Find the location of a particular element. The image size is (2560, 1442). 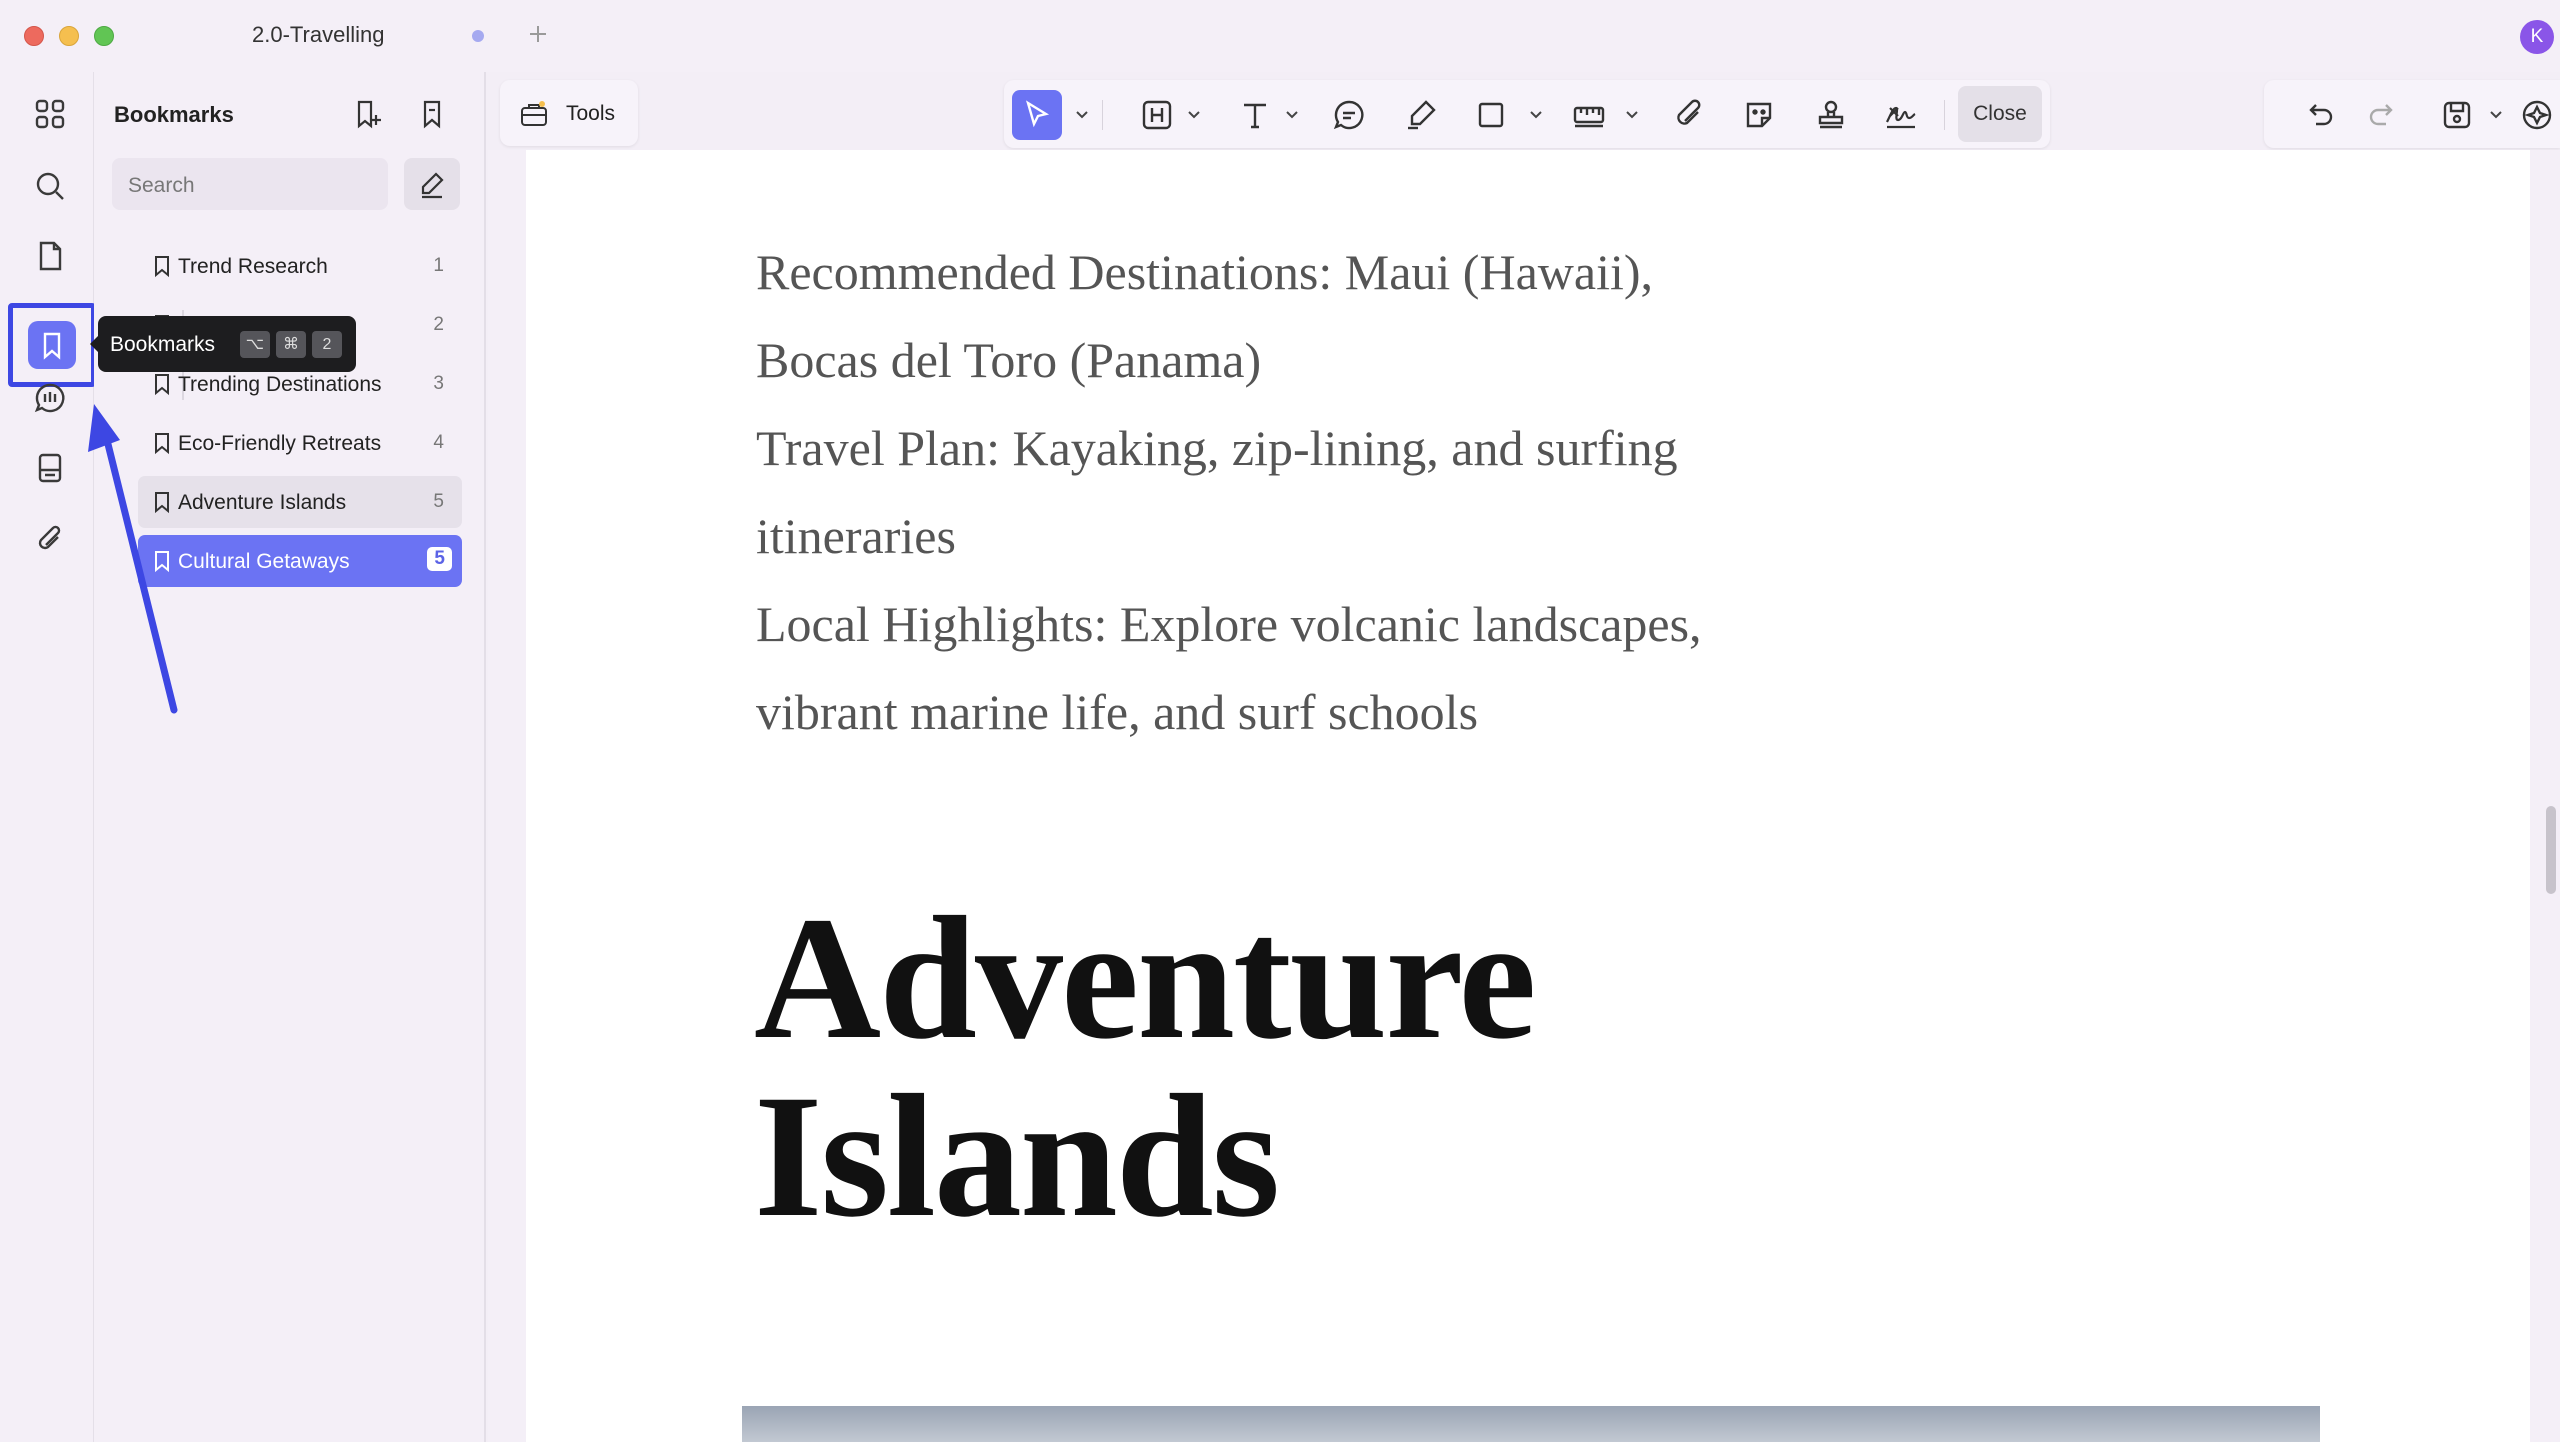

document-line: vibrant marine life, and surf schools is located at coordinates (1117, 712).